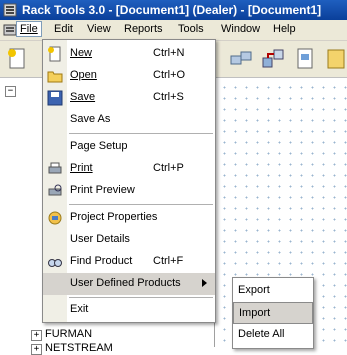 The height and width of the screenshot is (355, 347). What do you see at coordinates (10, 10) in the screenshot?
I see `rack-tools-icon` at bounding box center [10, 10].